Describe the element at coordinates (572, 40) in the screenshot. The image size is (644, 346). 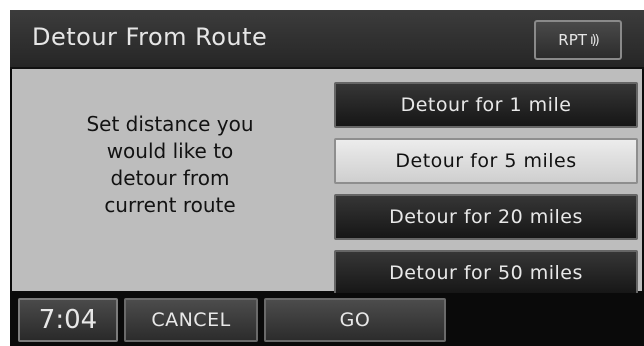
I see `repeat-label: RPT` at that location.